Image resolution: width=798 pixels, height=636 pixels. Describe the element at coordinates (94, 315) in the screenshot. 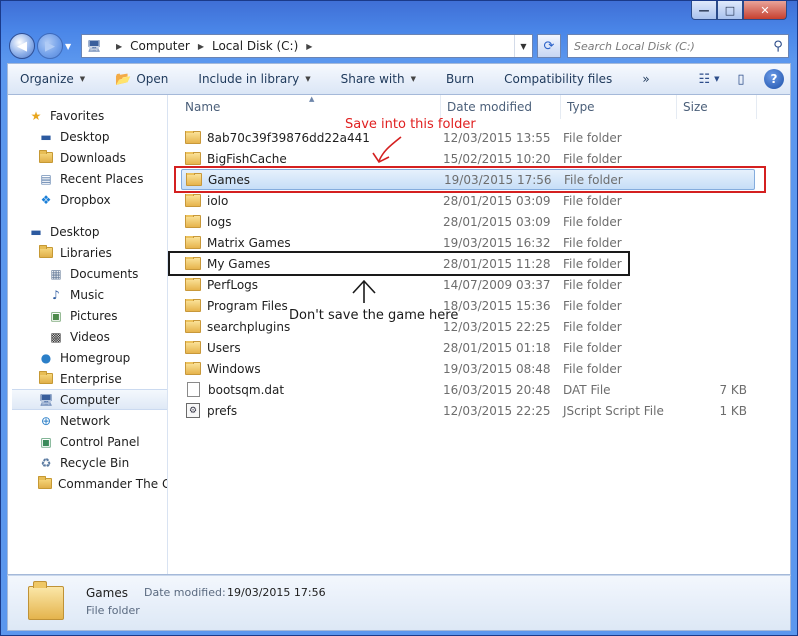

I see `nav-label: Pictures` at that location.